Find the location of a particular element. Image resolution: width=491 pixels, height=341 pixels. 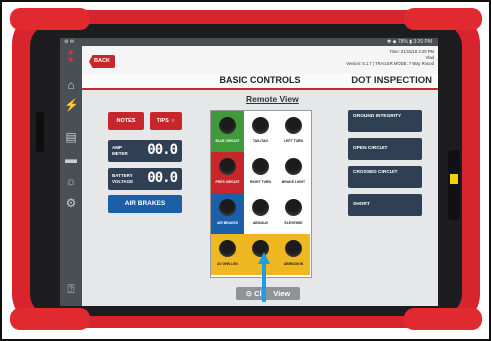

case-tag is located at coordinates (454, 179).